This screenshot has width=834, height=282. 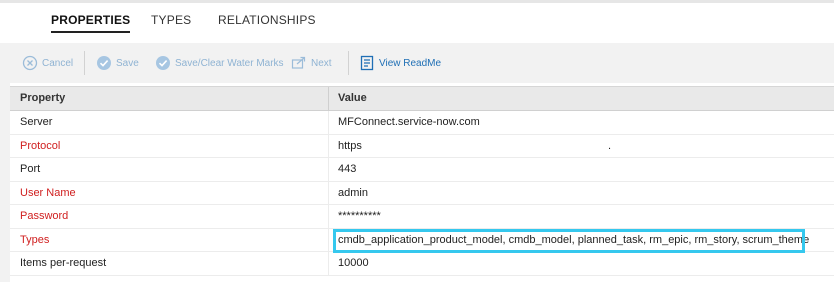 What do you see at coordinates (569, 240) in the screenshot?
I see `highlight-box` at bounding box center [569, 240].